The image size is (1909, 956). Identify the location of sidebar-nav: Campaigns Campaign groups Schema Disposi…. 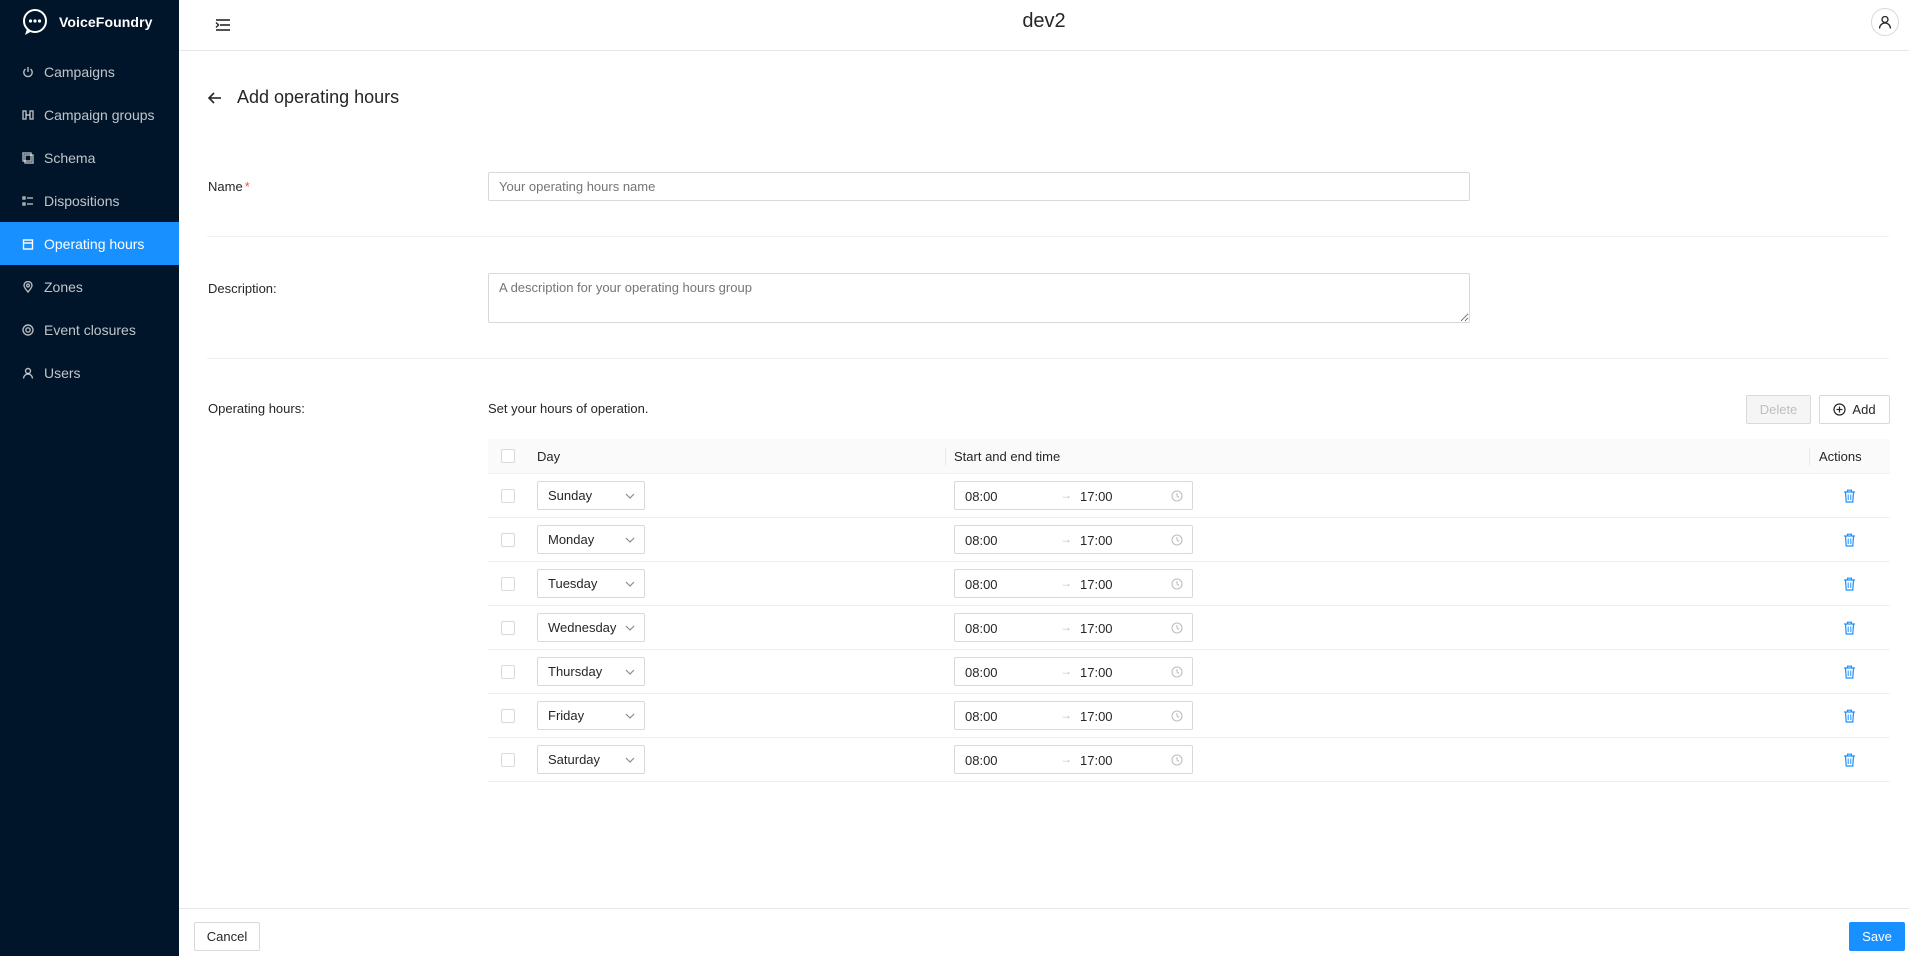
(89, 222).